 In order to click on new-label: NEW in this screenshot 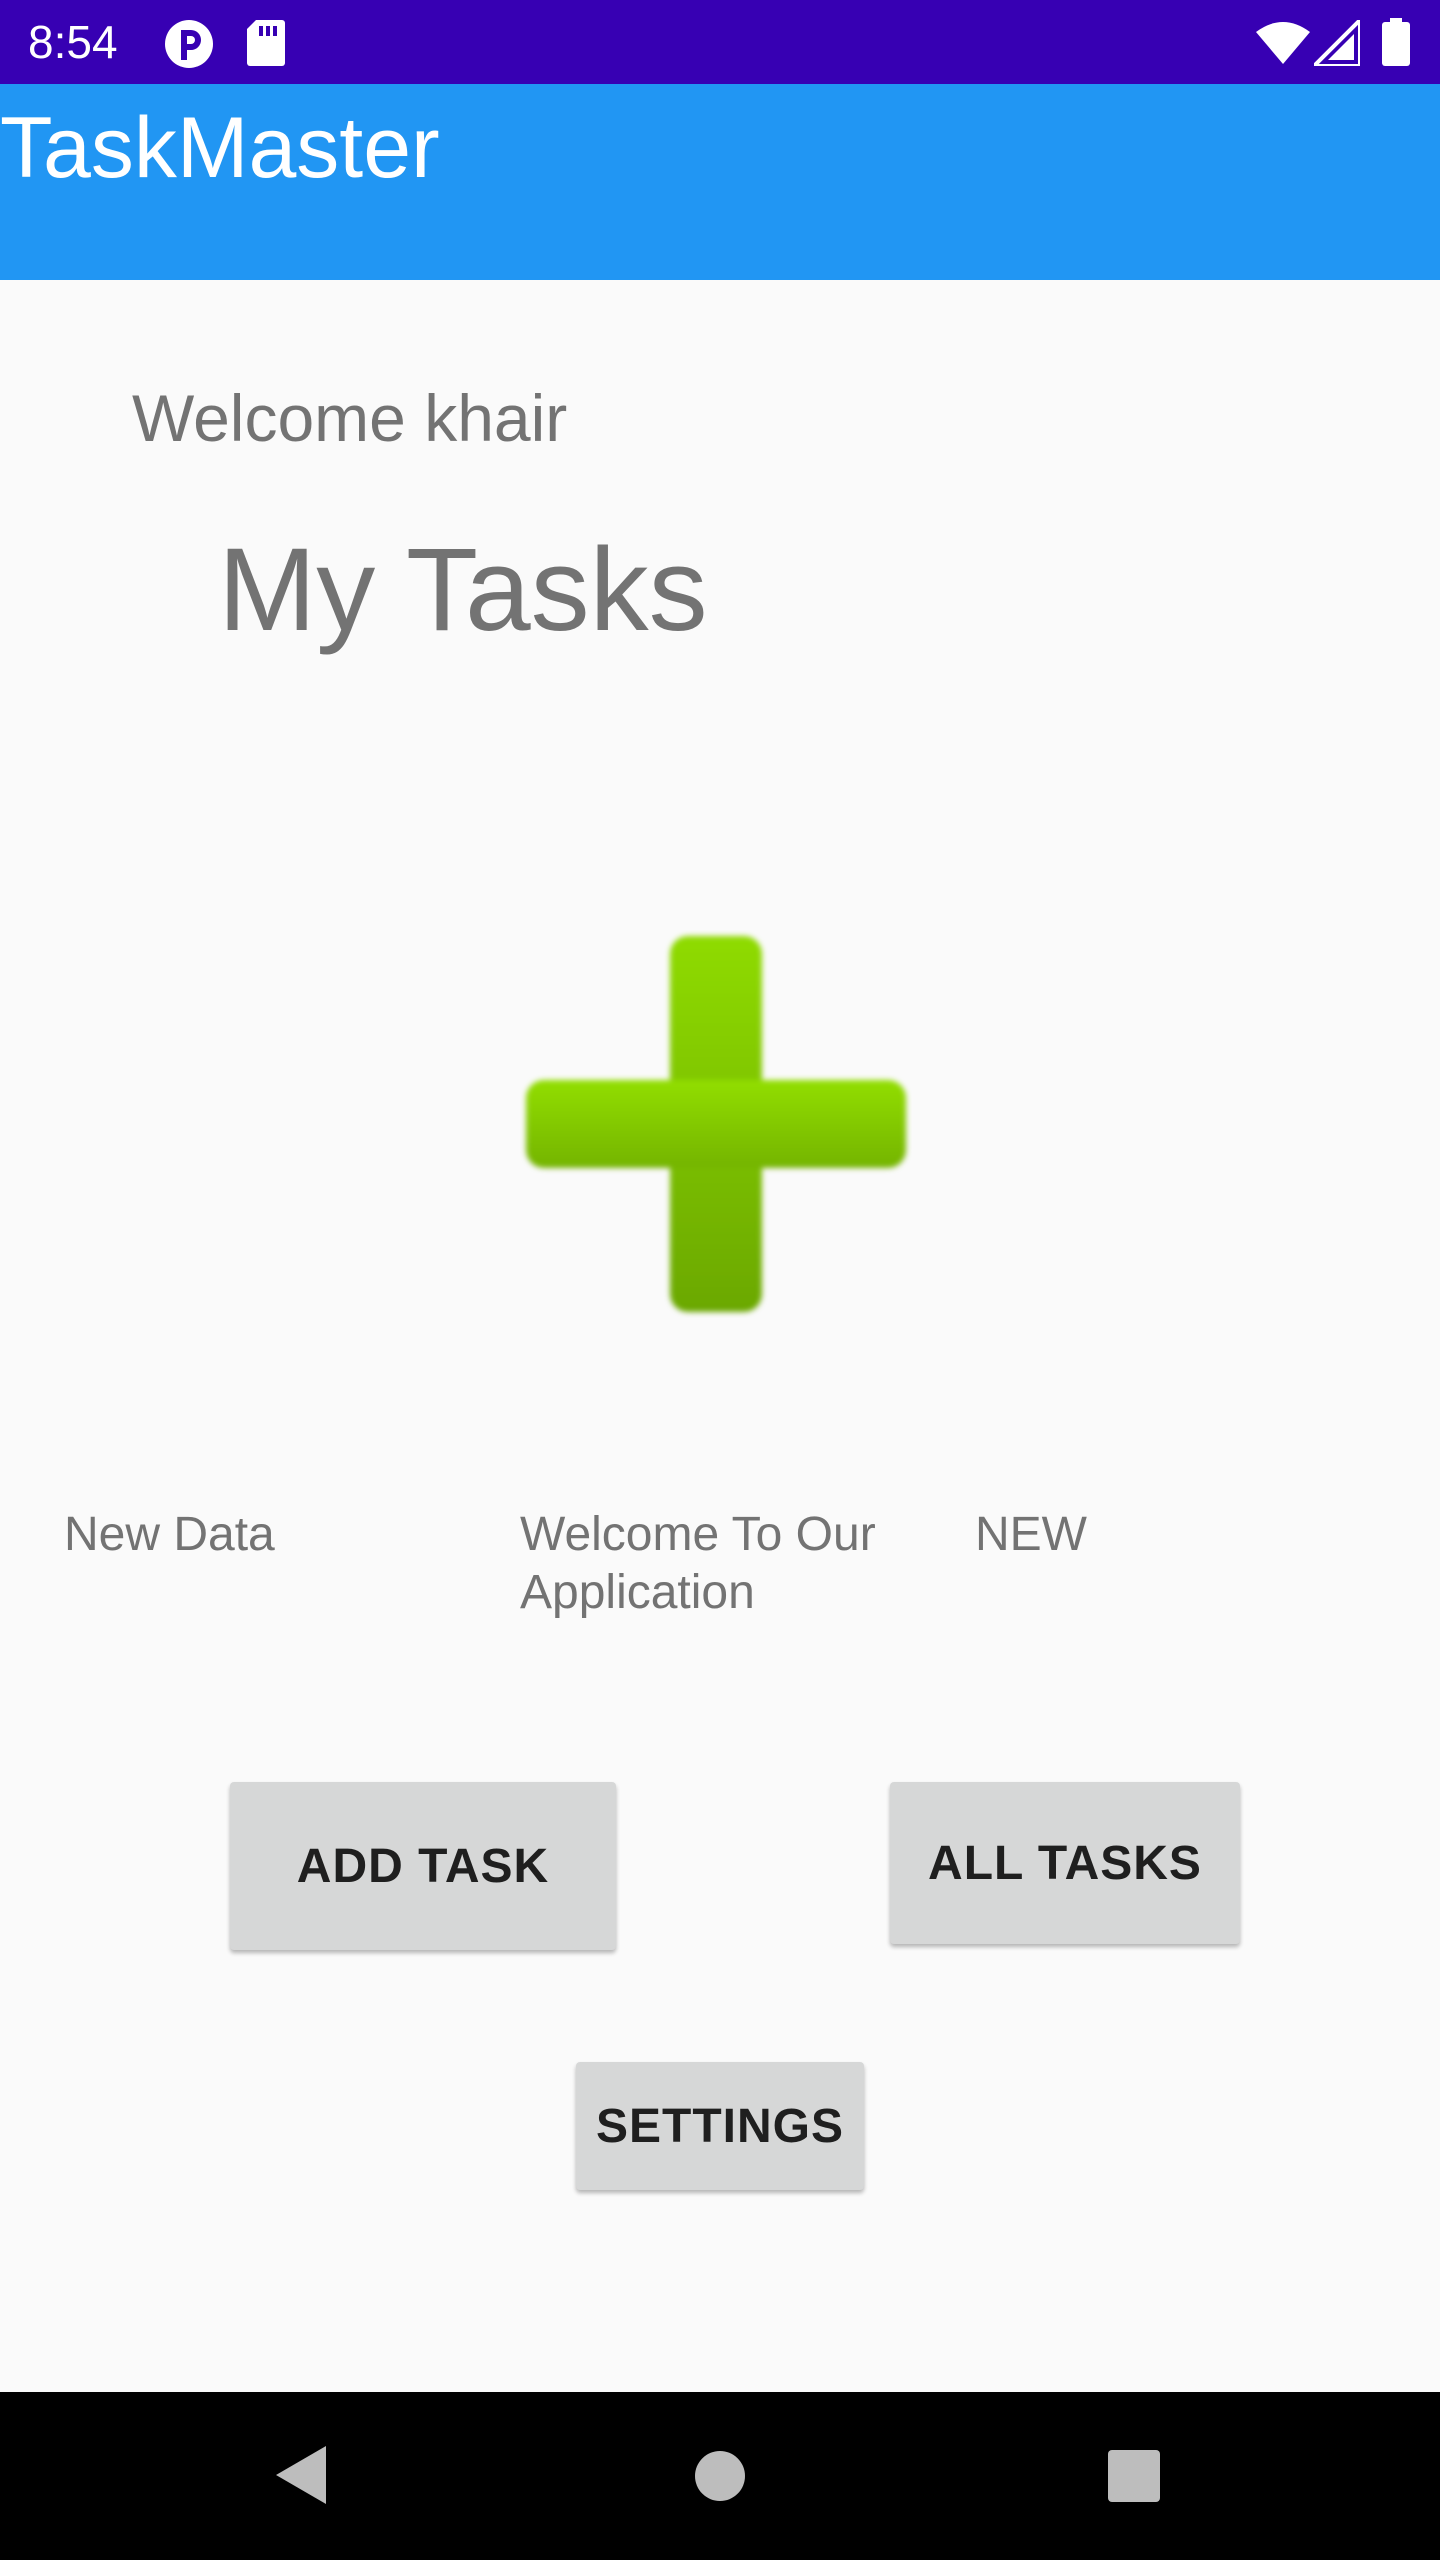, I will do `click(1031, 1534)`.